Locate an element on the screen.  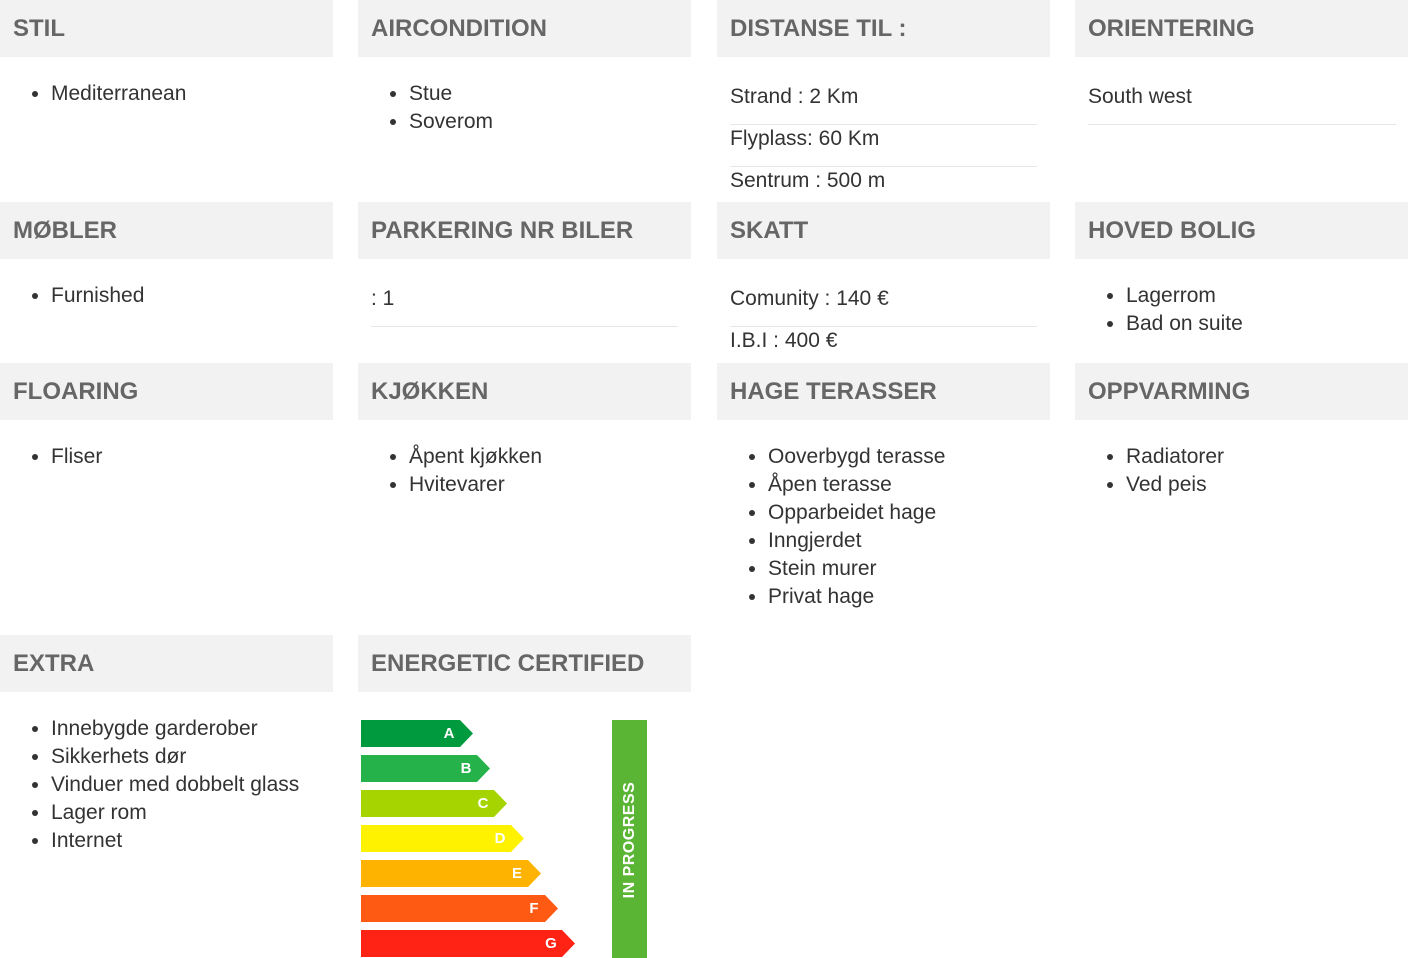
feature-list: Fliser is located at coordinates (166, 457).